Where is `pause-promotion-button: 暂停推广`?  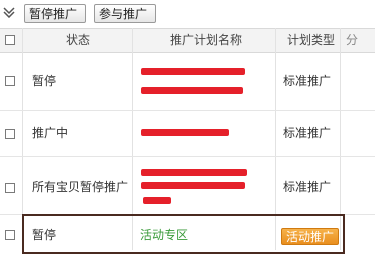
pause-promotion-button: 暂停推广 is located at coordinates (55, 13).